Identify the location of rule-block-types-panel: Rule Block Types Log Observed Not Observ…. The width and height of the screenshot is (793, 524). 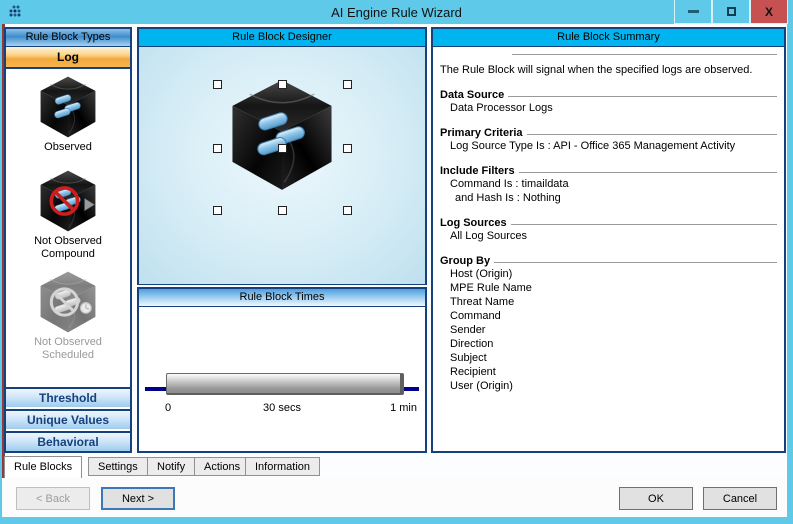
(68, 240).